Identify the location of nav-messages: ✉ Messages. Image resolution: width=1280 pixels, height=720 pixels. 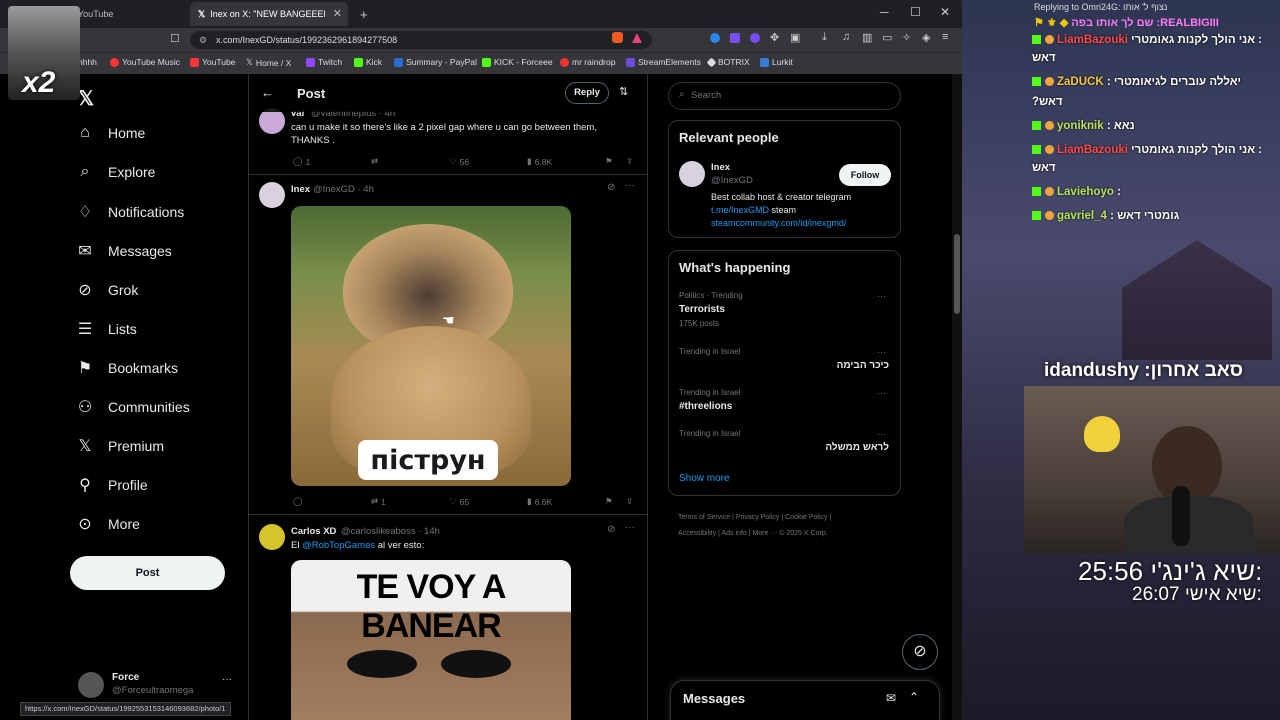
(124, 251).